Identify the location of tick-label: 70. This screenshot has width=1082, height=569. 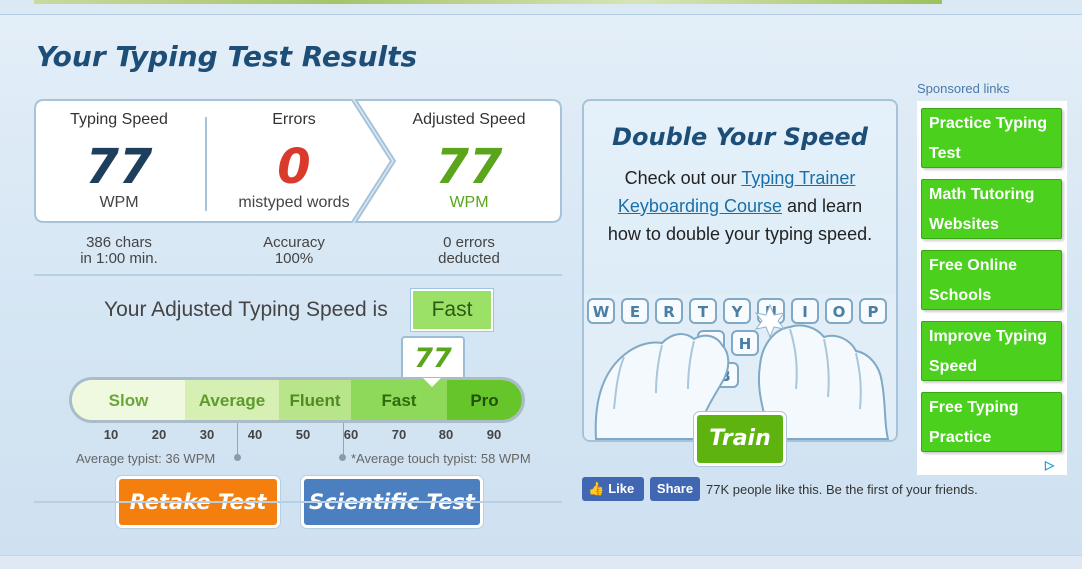
(399, 434).